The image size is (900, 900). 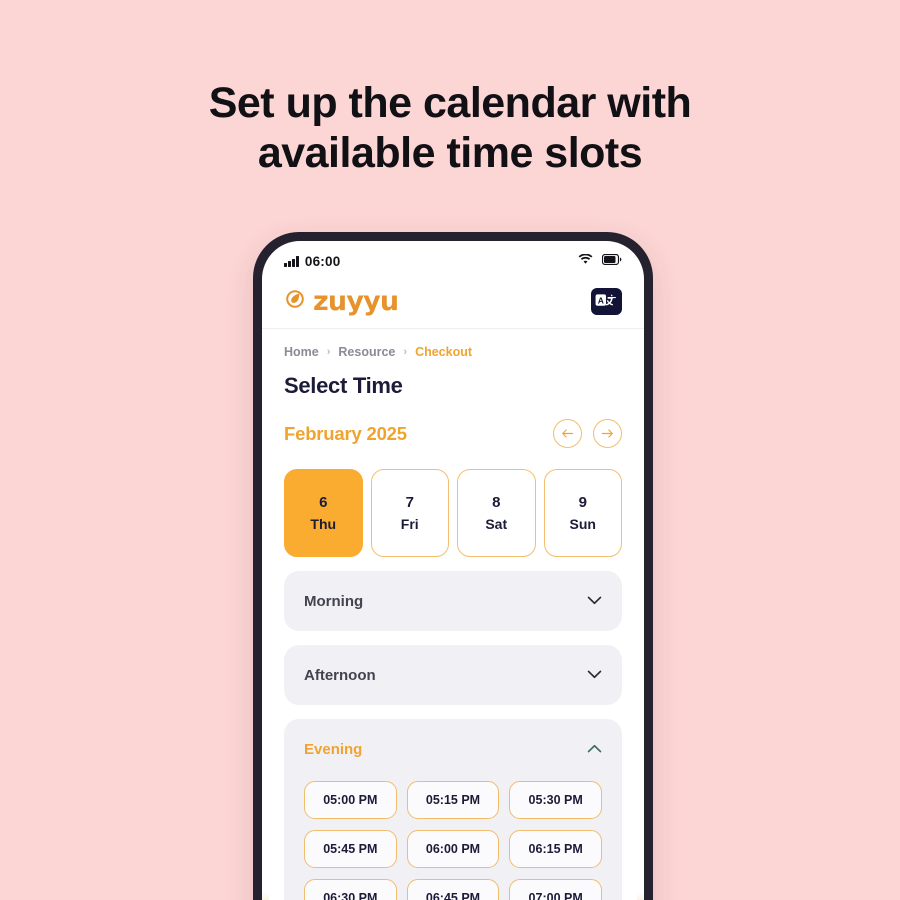 What do you see at coordinates (350, 849) in the screenshot?
I see `time-slot: 05:45 PM` at bounding box center [350, 849].